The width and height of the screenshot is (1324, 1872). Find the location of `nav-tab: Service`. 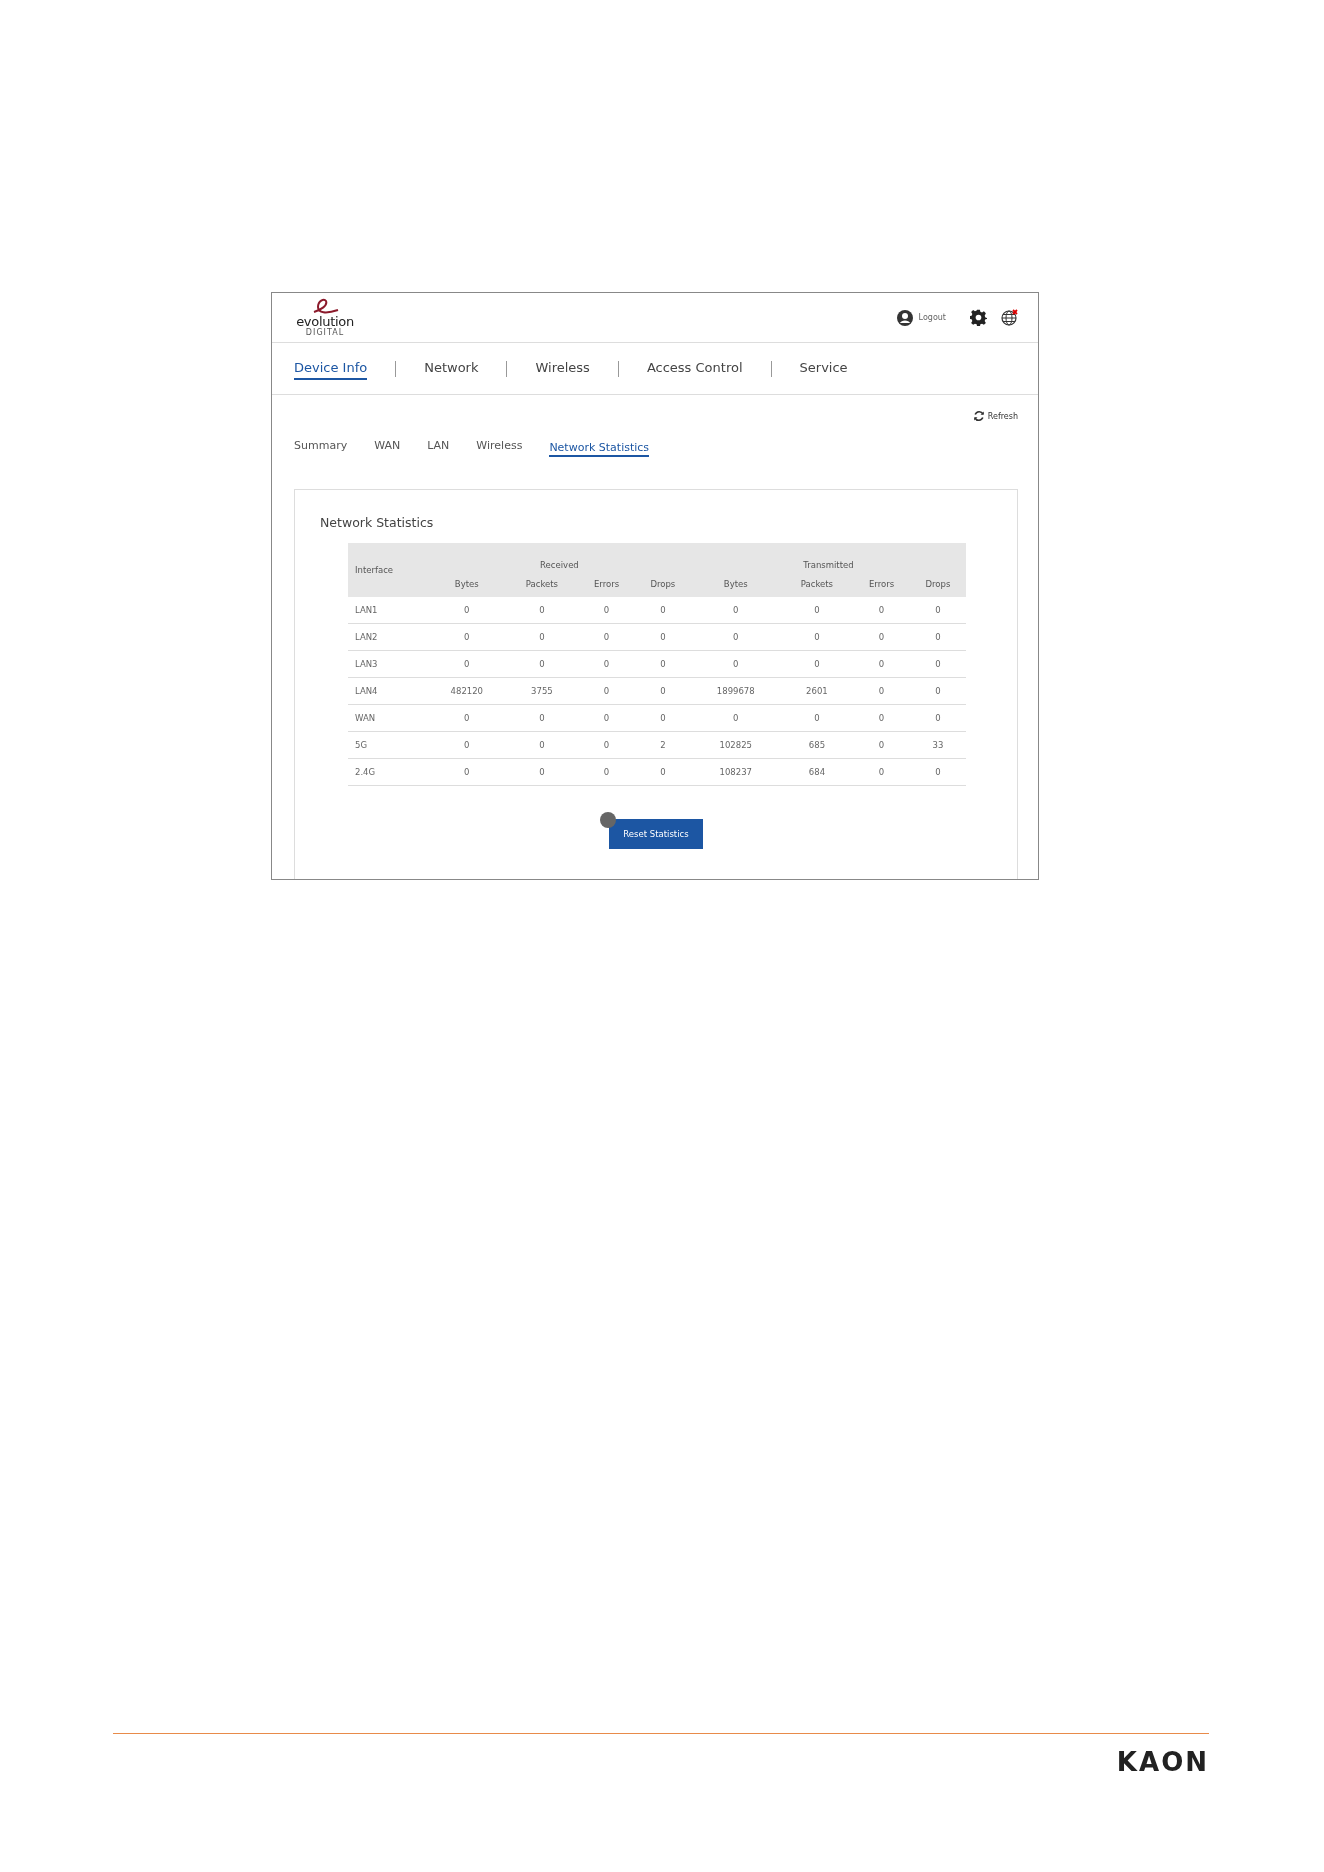

nav-tab: Service is located at coordinates (823, 368).